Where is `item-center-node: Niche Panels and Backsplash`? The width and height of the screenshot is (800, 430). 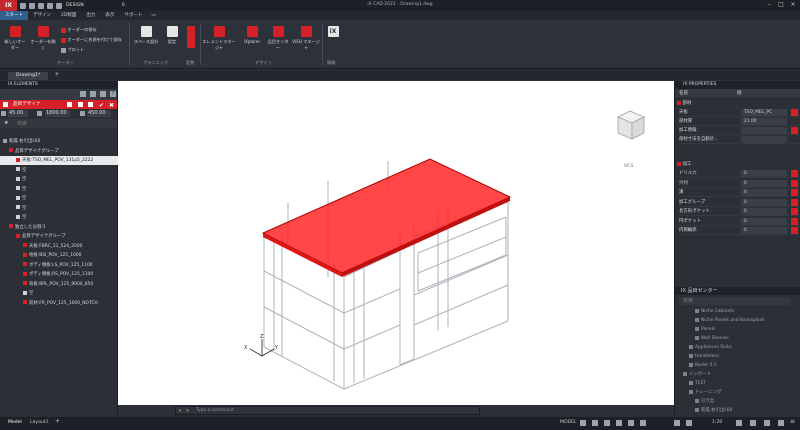 item-center-node: Niche Panels and Backsplash is located at coordinates (737, 320).